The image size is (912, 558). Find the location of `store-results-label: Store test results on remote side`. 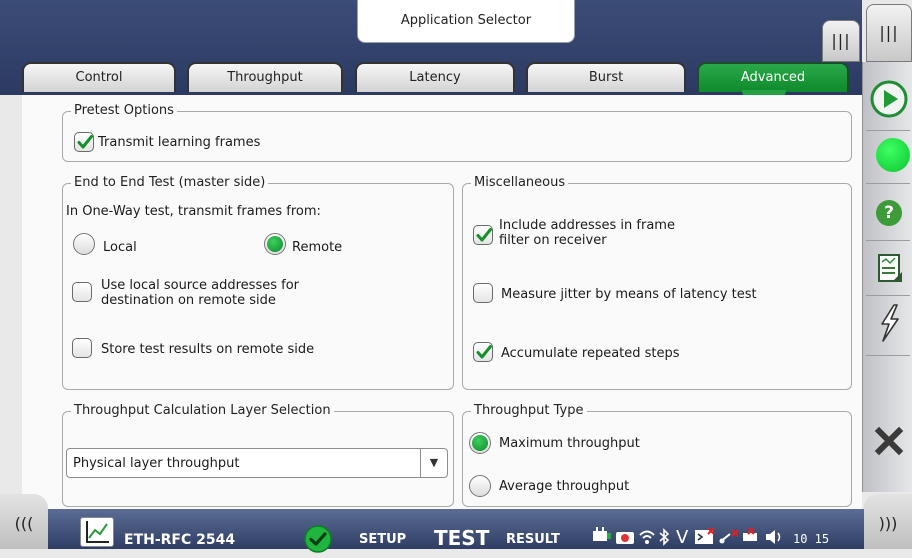

store-results-label: Store test results on remote side is located at coordinates (208, 349).